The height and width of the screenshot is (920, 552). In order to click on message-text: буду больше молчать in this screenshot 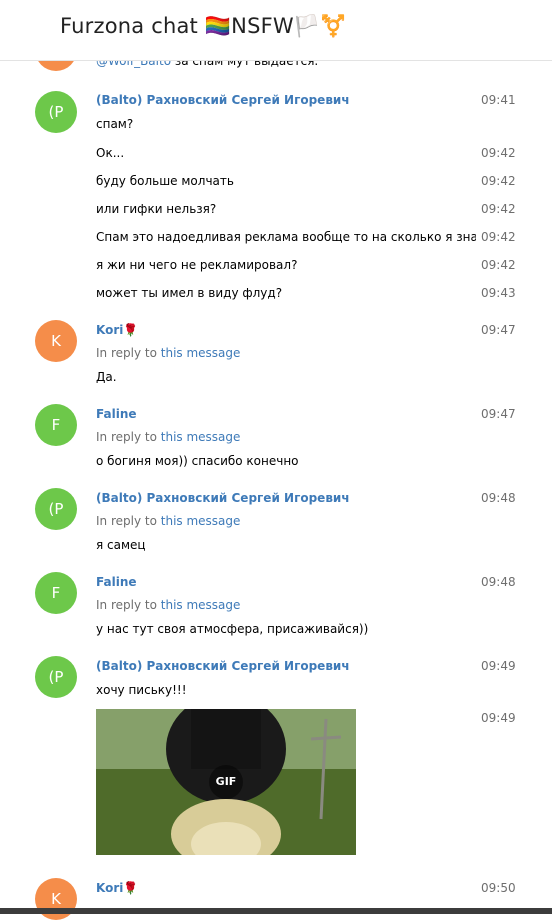, I will do `click(165, 181)`.